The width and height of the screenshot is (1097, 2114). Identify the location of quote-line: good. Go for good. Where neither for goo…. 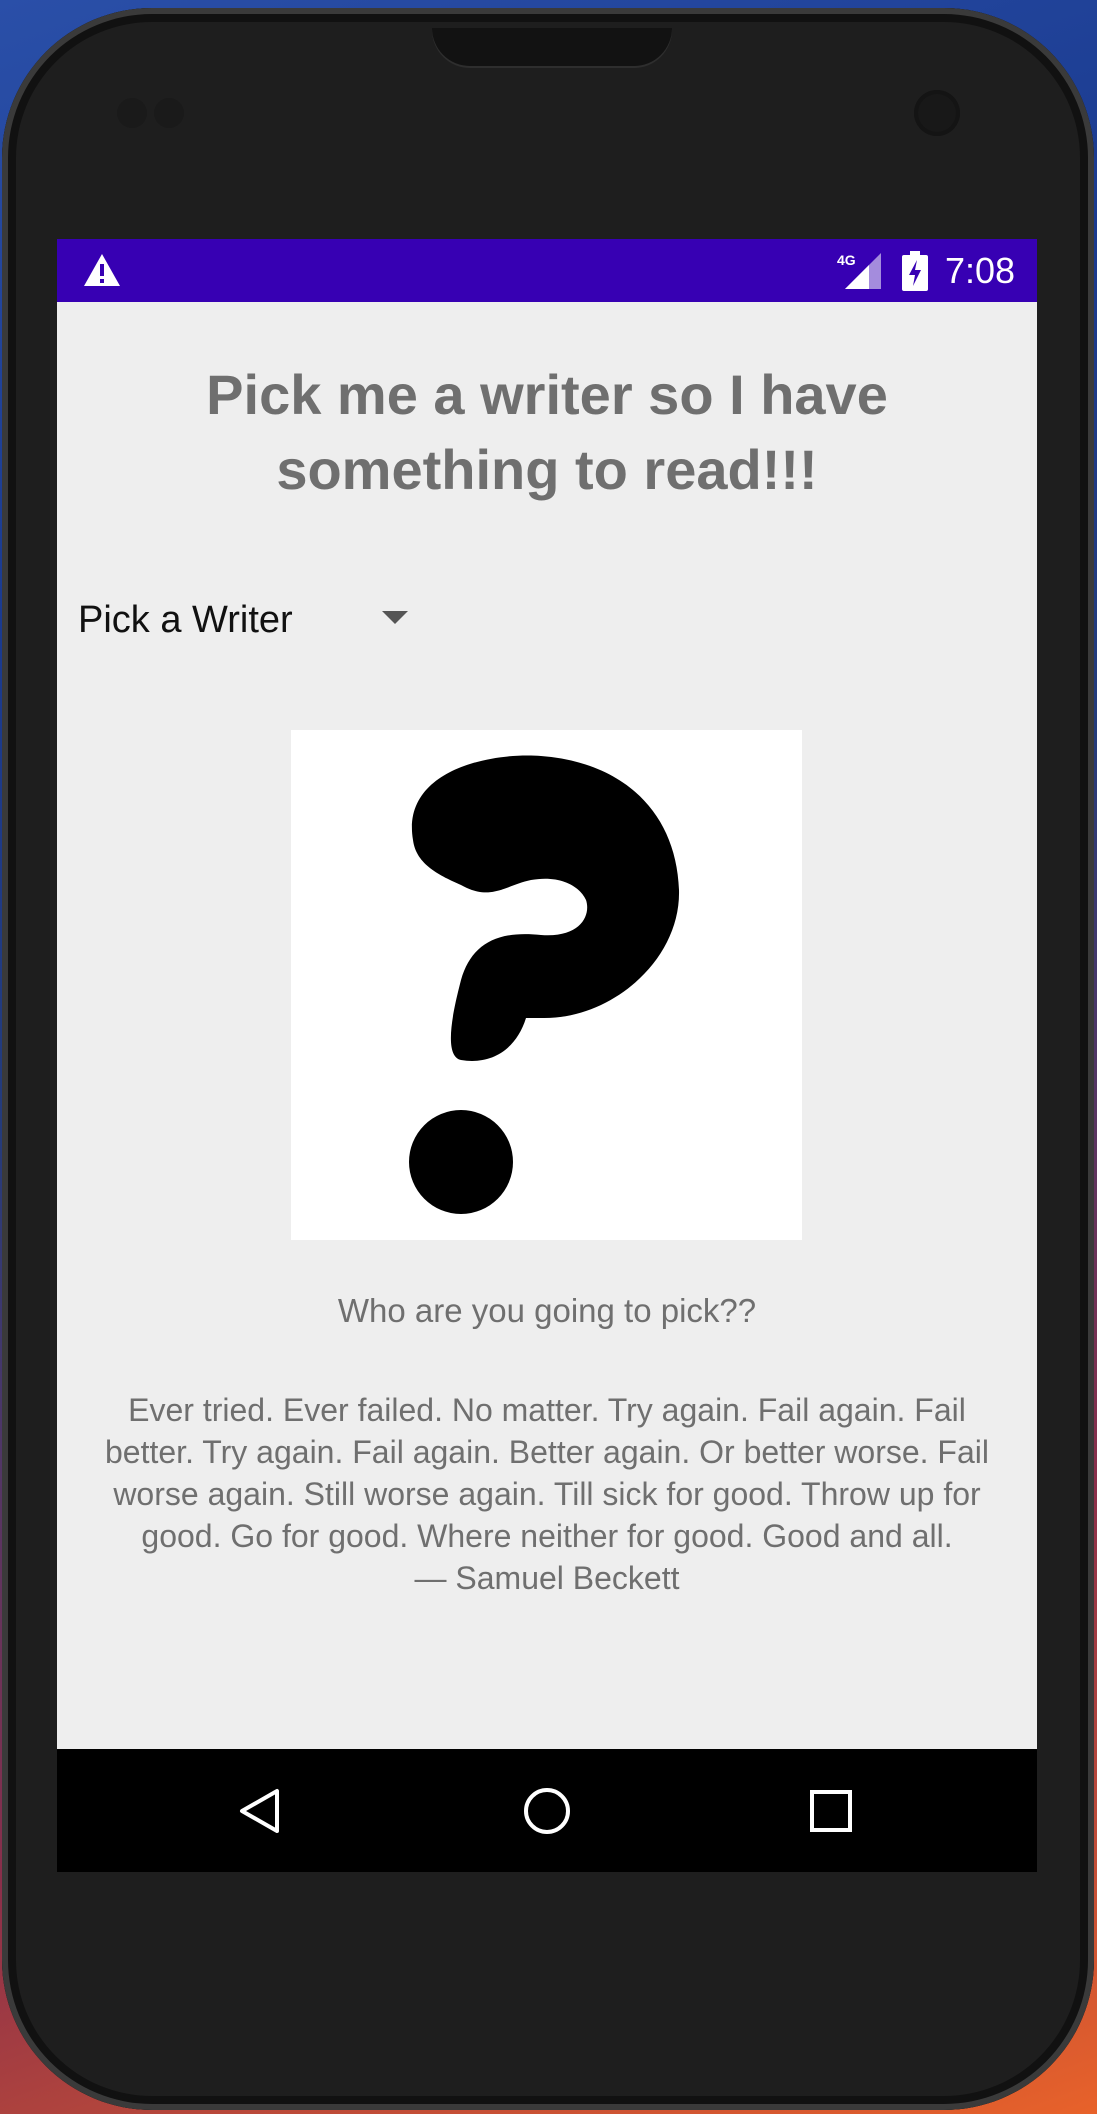
(547, 1536).